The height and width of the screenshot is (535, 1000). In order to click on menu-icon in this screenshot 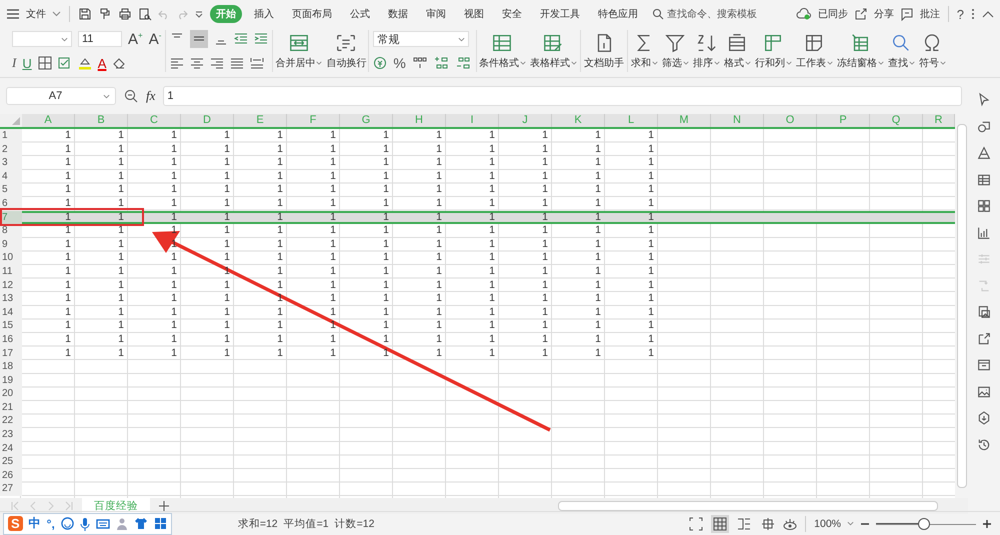, I will do `click(13, 14)`.